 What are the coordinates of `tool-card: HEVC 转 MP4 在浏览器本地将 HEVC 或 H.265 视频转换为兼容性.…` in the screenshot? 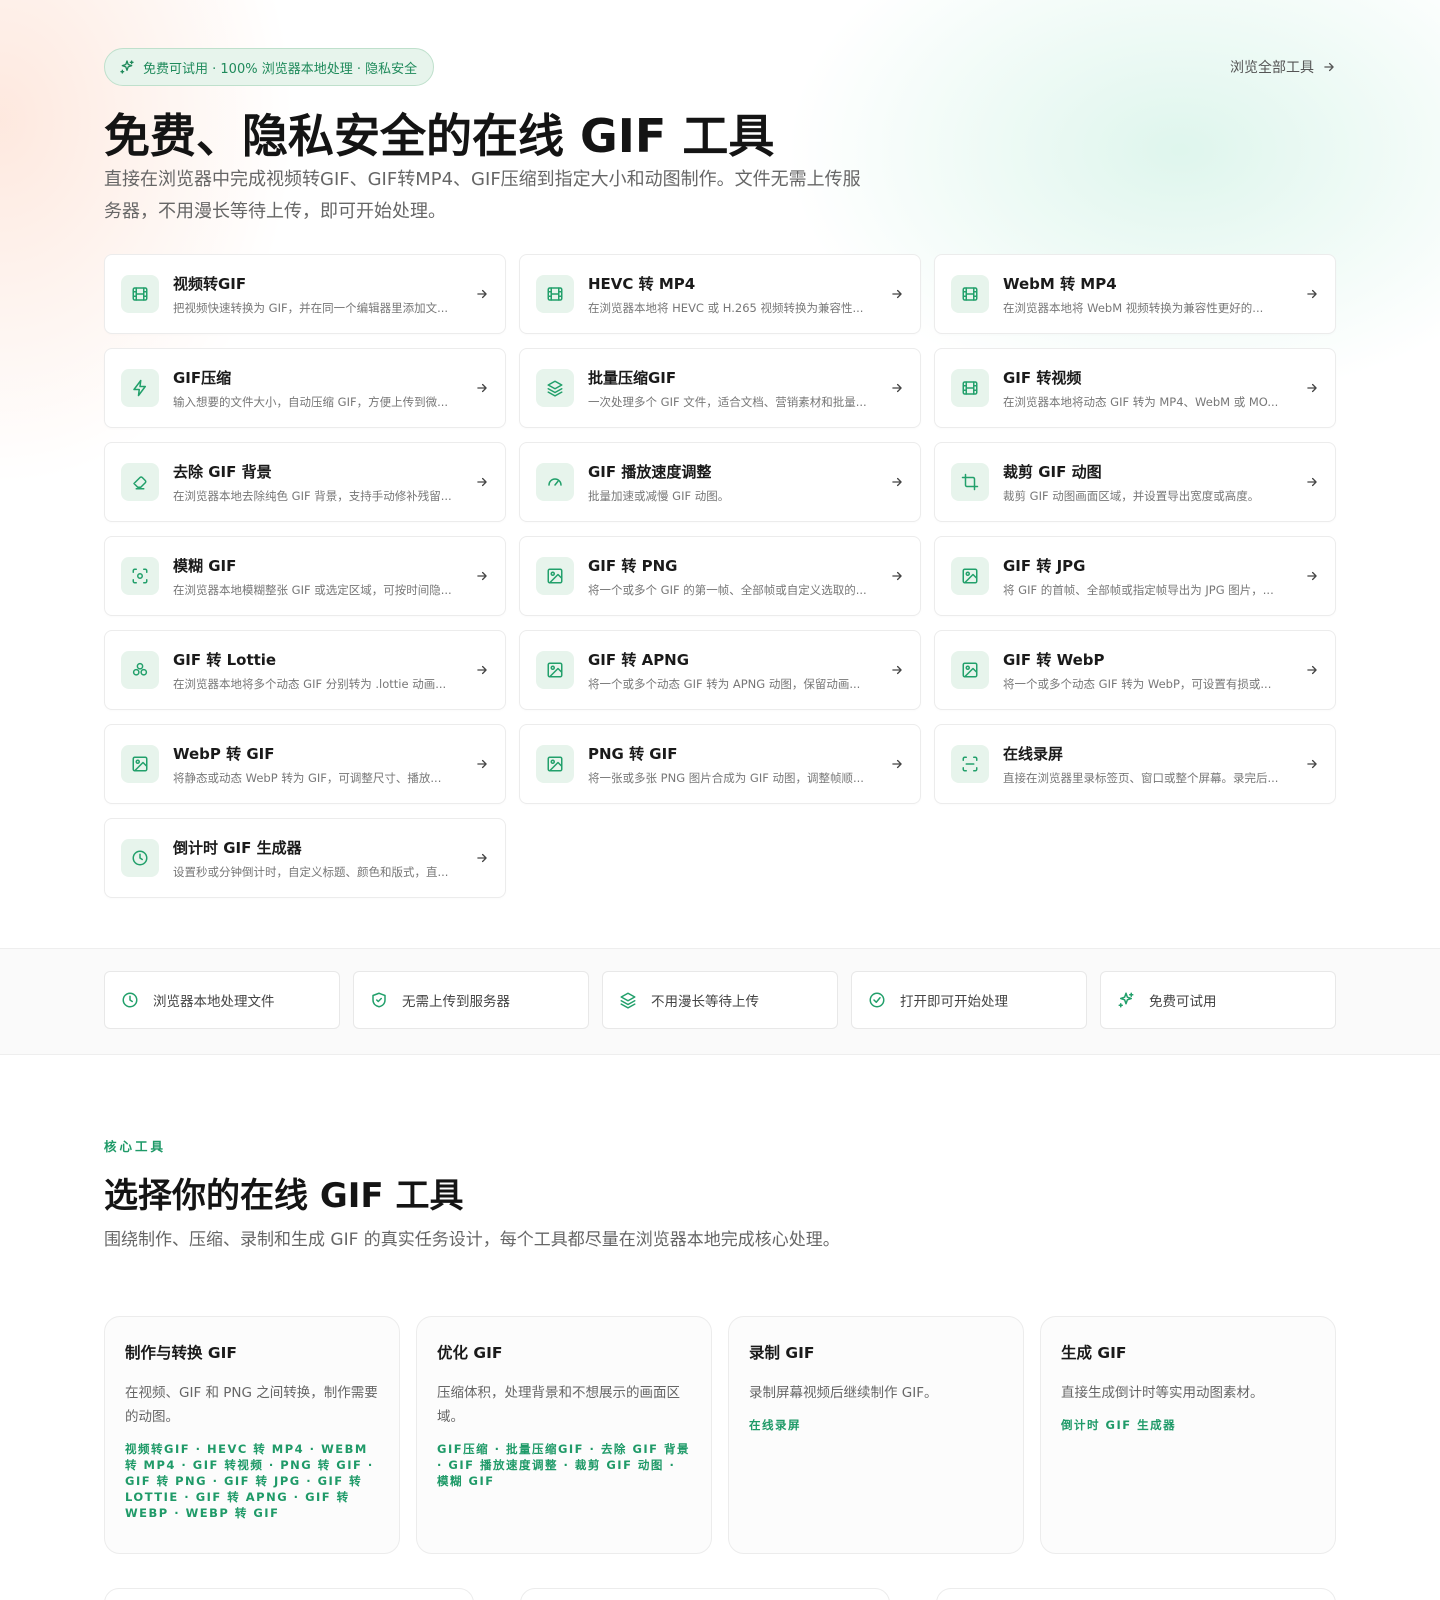 It's located at (720, 294).